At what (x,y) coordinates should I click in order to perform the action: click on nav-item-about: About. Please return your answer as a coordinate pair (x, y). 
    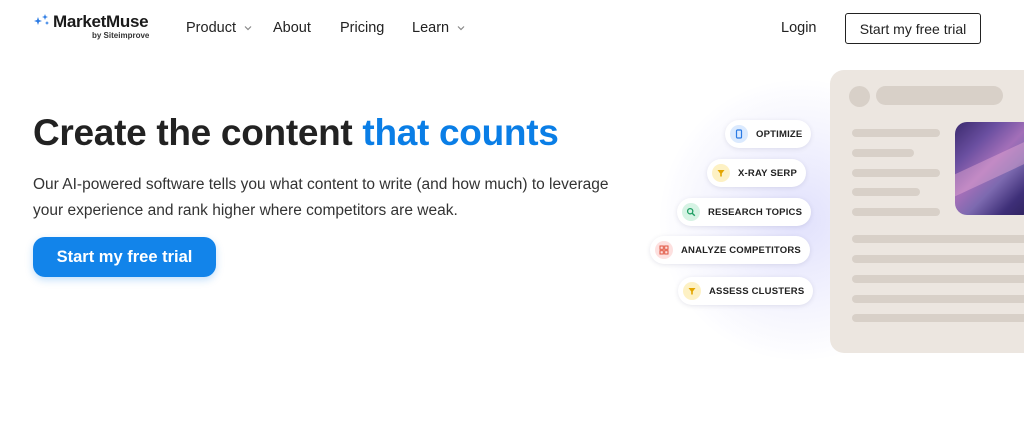
    Looking at the image, I should click on (292, 28).